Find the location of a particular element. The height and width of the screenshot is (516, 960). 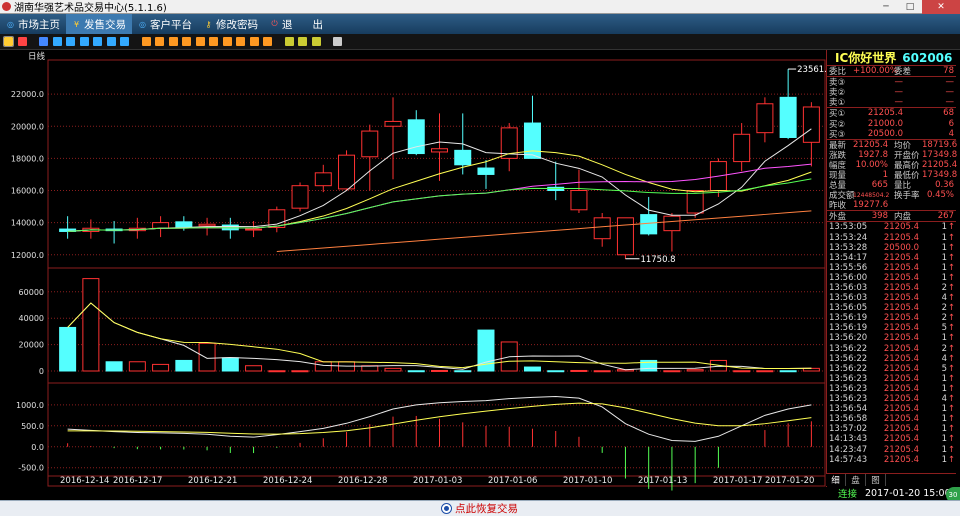

app-logo-icon is located at coordinates (6, 6).